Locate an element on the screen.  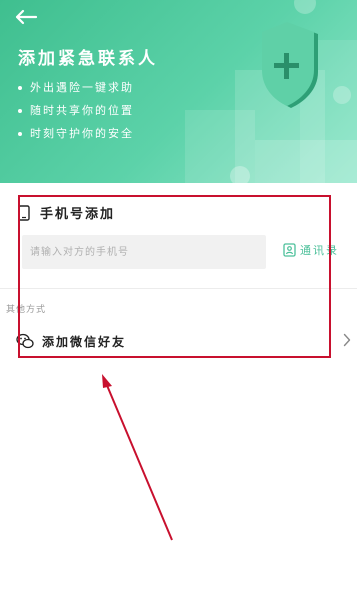
feature-item: 外出遇险一键求助 is located at coordinates (76, 91).